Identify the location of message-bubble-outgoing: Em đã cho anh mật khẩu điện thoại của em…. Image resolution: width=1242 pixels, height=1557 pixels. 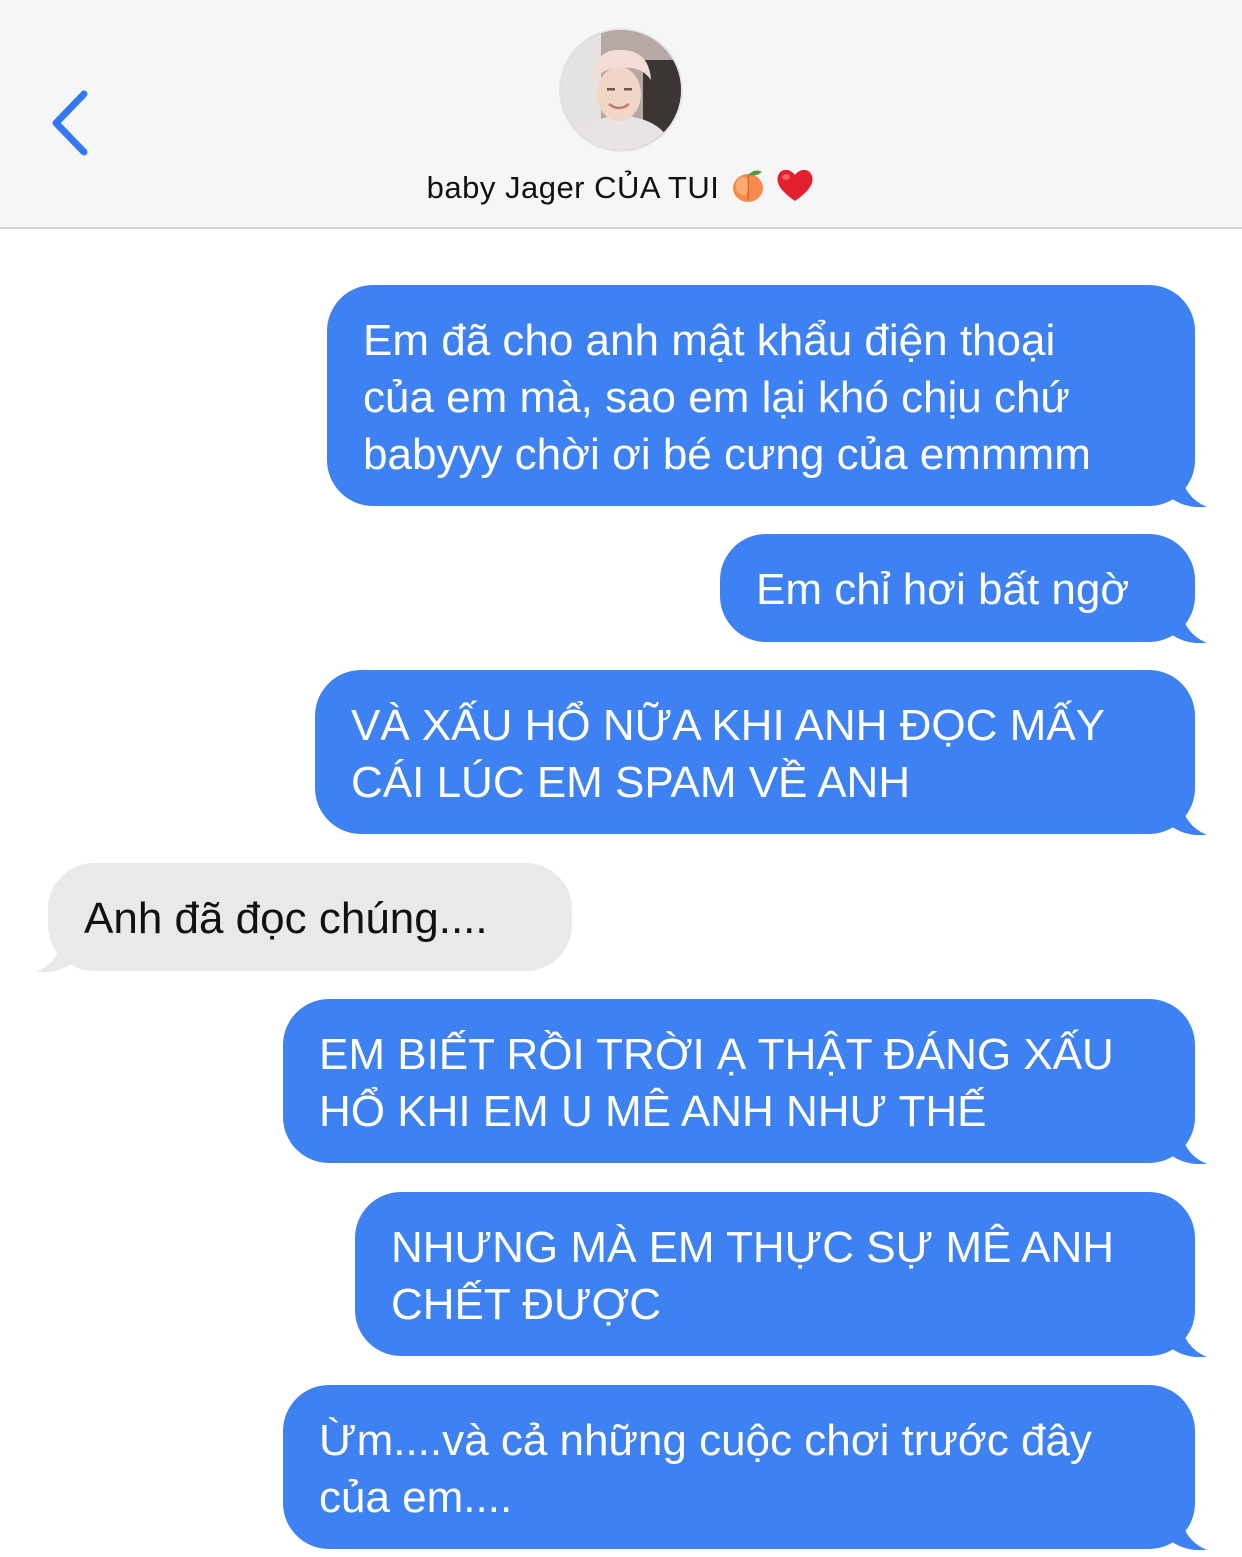
(767, 396).